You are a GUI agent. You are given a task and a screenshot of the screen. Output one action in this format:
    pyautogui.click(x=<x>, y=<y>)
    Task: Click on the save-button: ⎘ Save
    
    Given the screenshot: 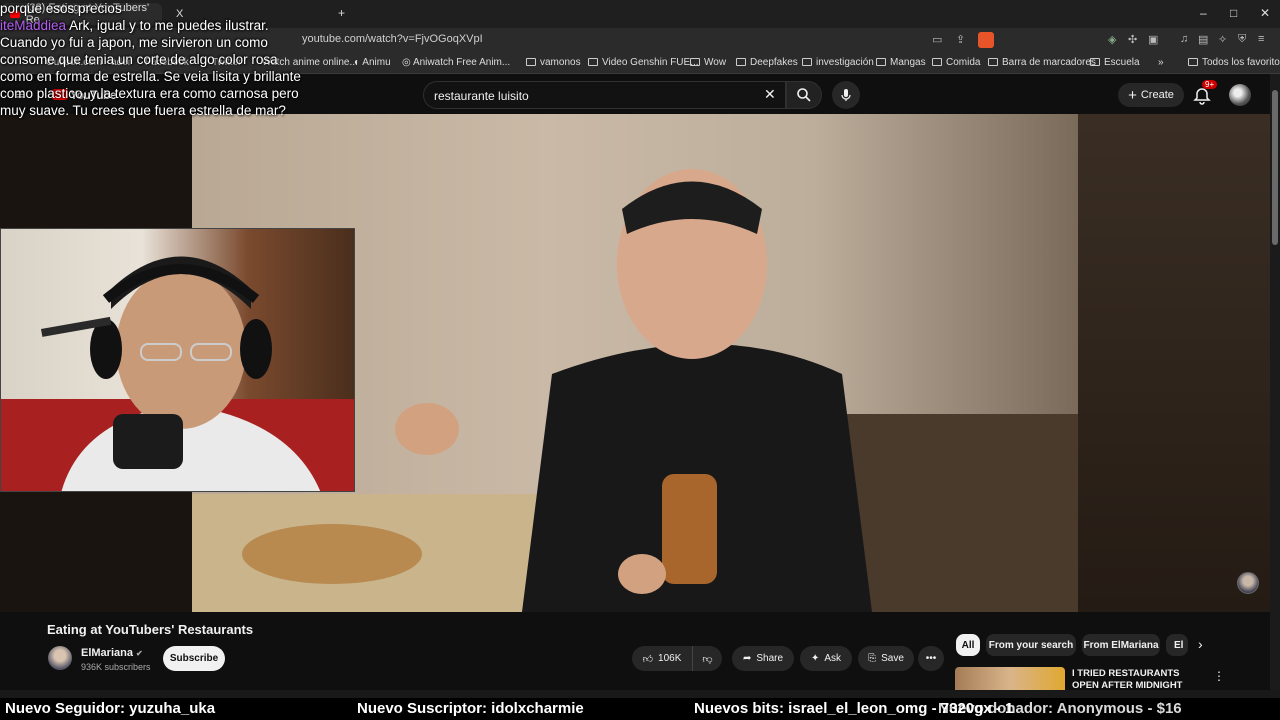 What is the action you would take?
    pyautogui.click(x=886, y=658)
    